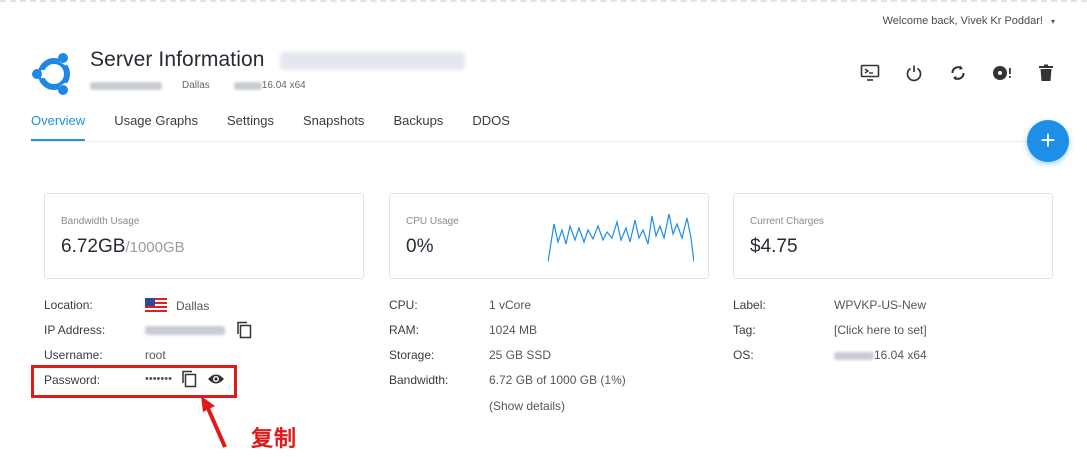 The width and height of the screenshot is (1087, 457). What do you see at coordinates (893, 236) in the screenshot?
I see `charges-card: Current Charges $4.75` at bounding box center [893, 236].